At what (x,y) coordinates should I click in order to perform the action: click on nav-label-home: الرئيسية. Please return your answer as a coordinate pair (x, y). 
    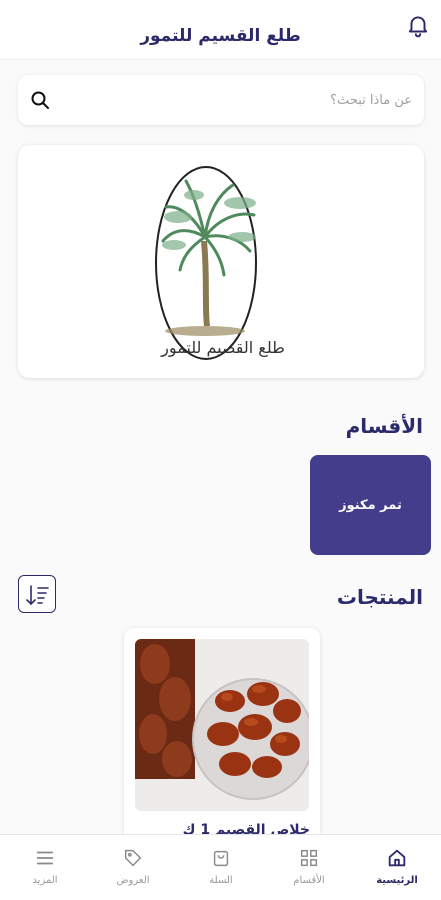
    Looking at the image, I should click on (397, 880).